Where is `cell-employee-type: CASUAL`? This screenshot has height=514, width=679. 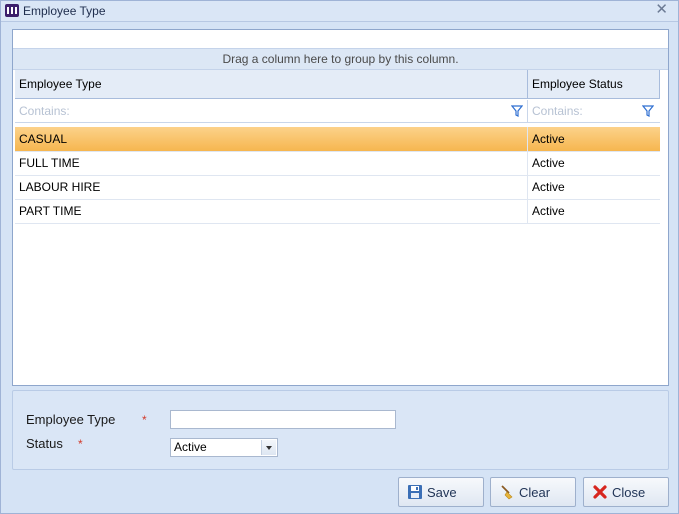 cell-employee-type: CASUAL is located at coordinates (271, 139).